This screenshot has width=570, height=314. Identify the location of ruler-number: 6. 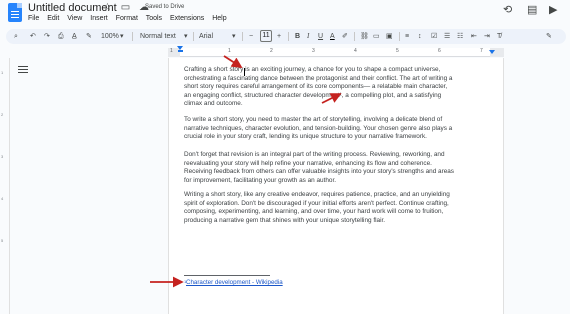
(439, 51).